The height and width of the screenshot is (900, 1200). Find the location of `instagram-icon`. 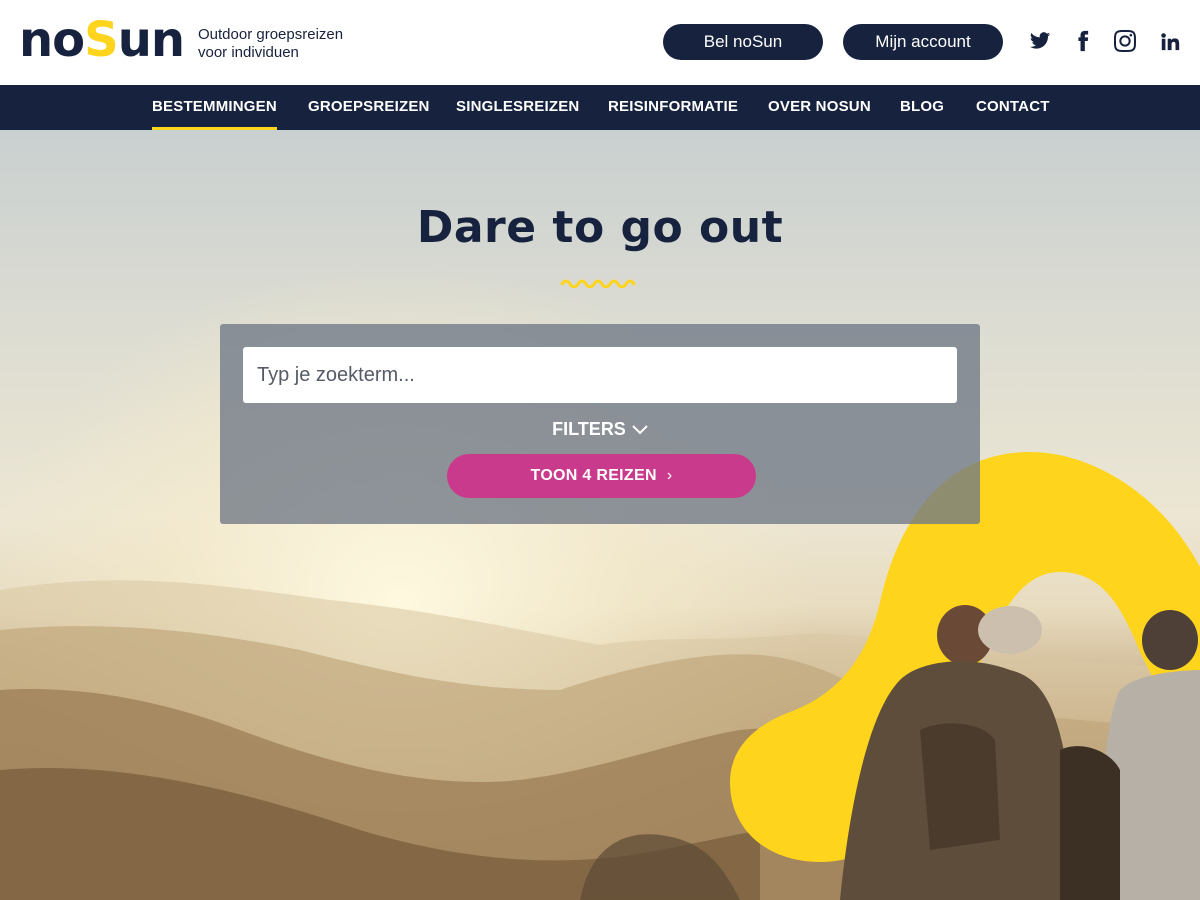

instagram-icon is located at coordinates (1125, 41).